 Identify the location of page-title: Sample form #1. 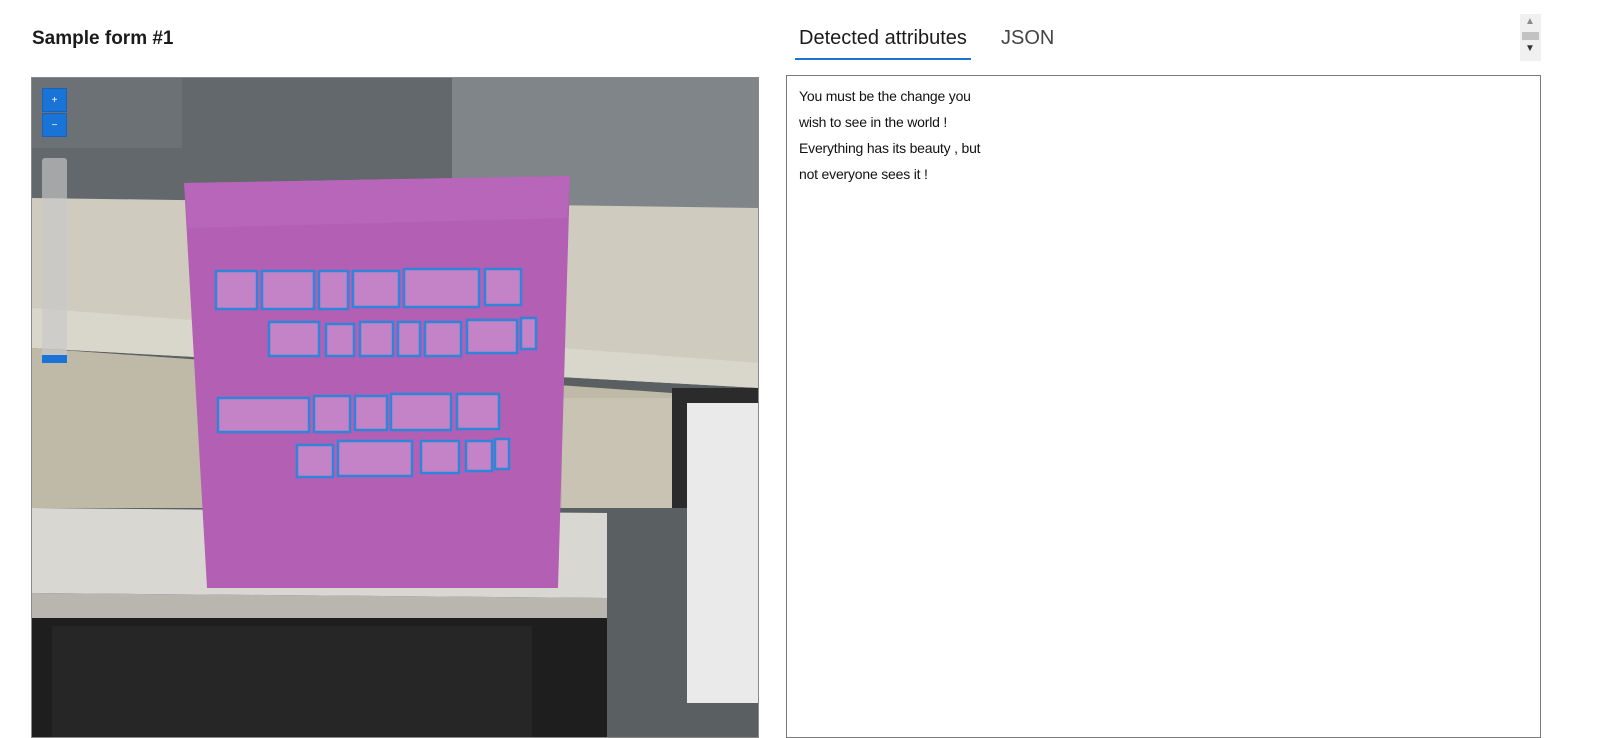
(103, 38).